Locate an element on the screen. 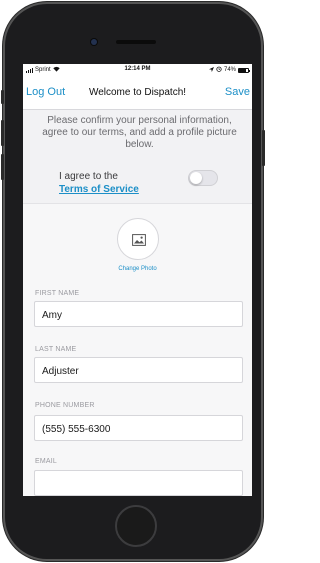  change-photo-link: Change Photo is located at coordinates (137, 269).